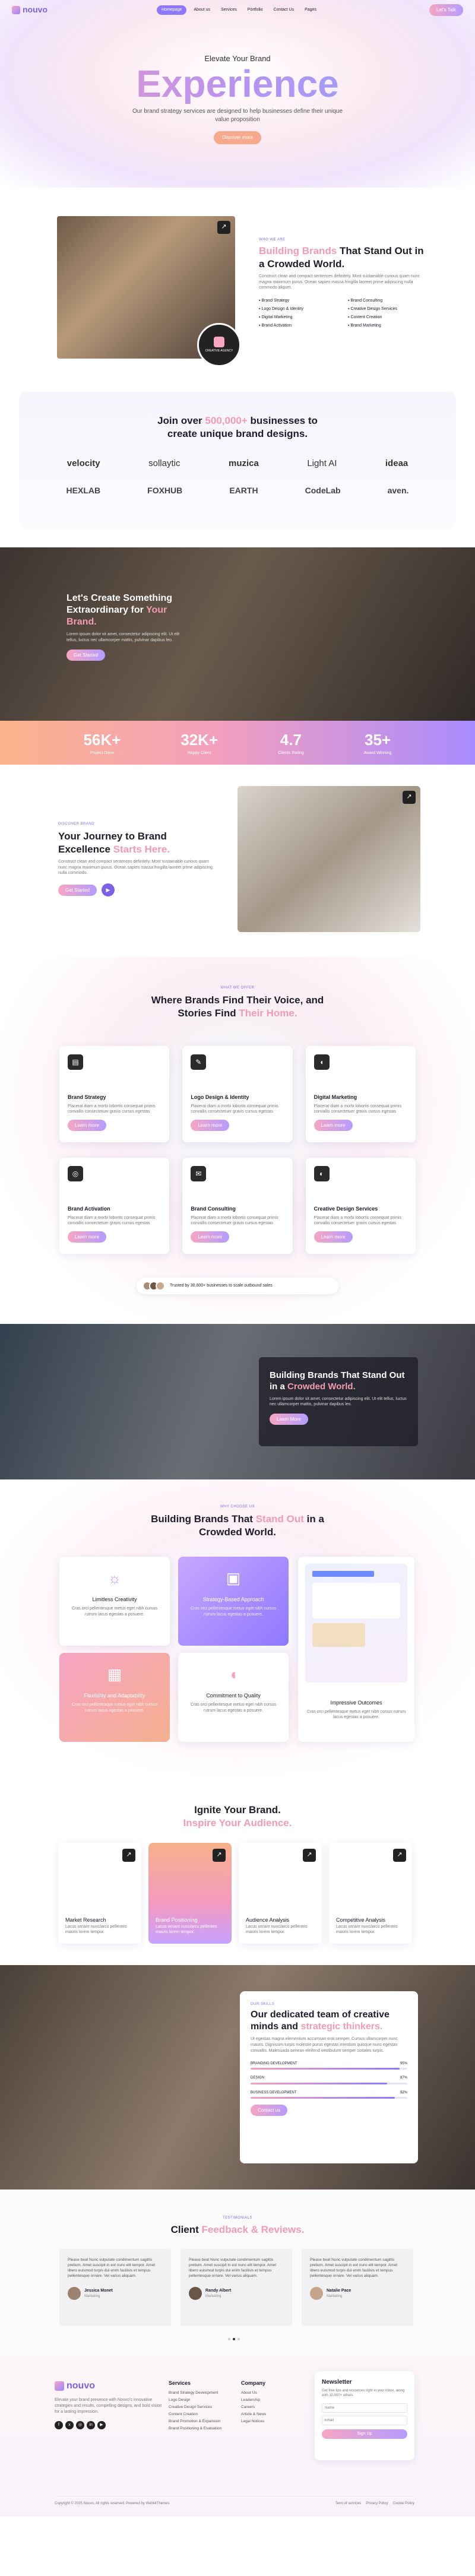 Image resolution: width=475 pixels, height=2576 pixels. I want to click on journey-arrow-button: ↗, so click(409, 798).